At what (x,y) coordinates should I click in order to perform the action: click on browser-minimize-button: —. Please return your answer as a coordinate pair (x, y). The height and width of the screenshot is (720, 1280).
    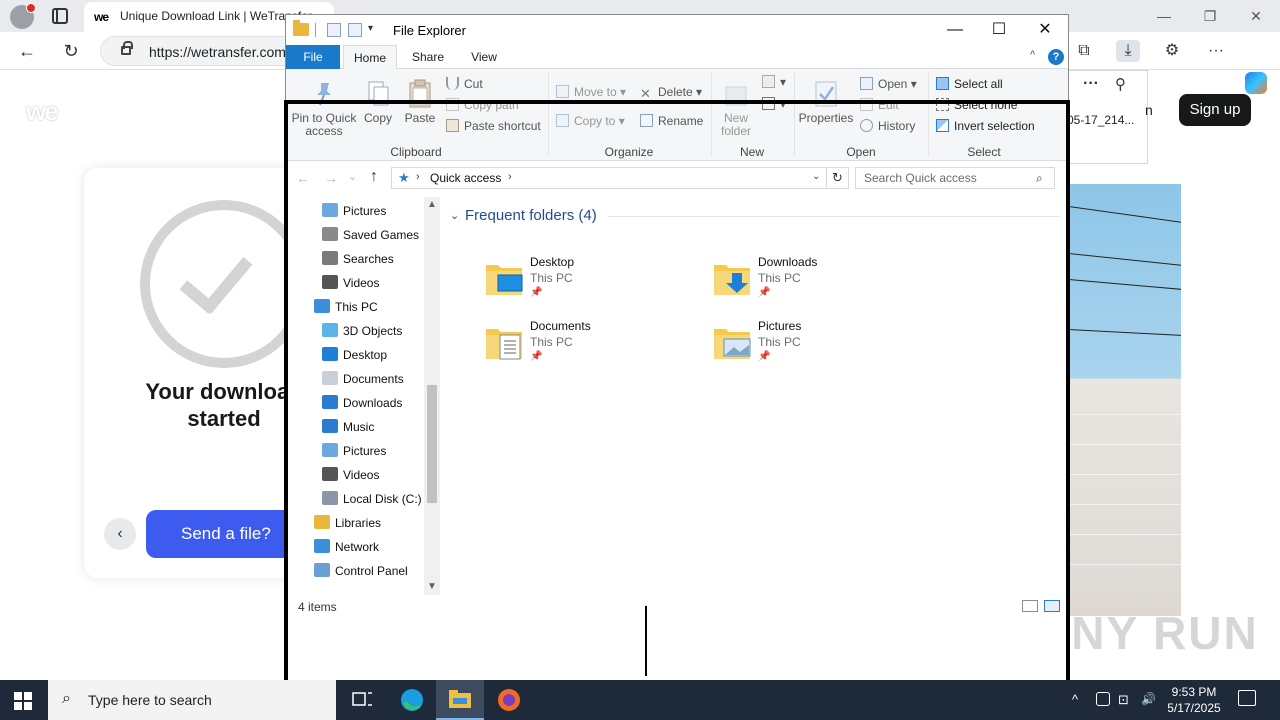
    Looking at the image, I should click on (1164, 16).